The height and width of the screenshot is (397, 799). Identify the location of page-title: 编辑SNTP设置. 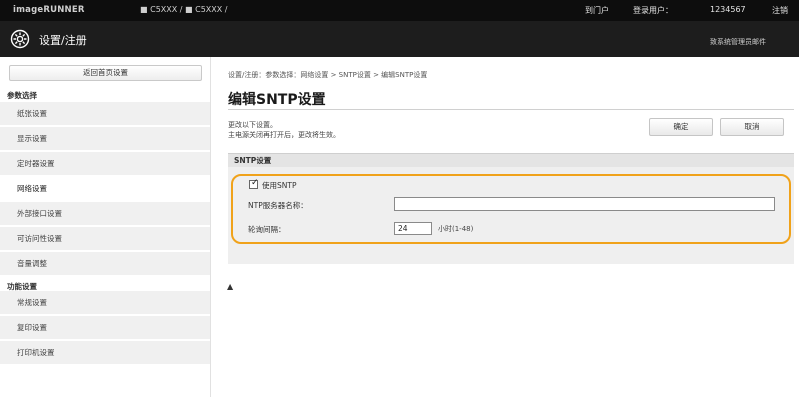
(277, 100).